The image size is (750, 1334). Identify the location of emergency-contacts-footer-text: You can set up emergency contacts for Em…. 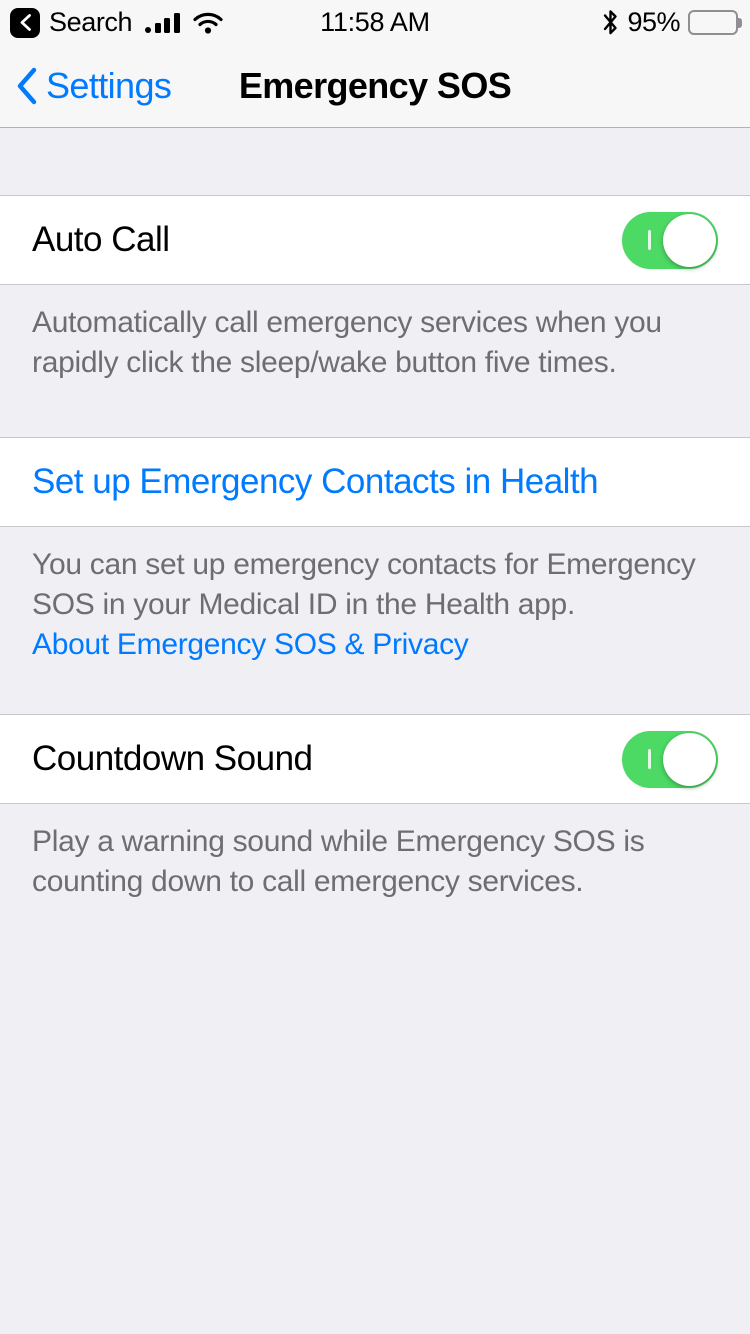
(364, 584).